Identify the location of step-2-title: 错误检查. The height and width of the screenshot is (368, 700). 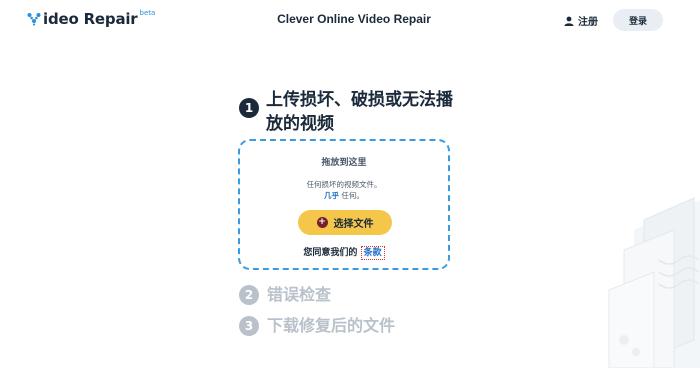
(299, 294).